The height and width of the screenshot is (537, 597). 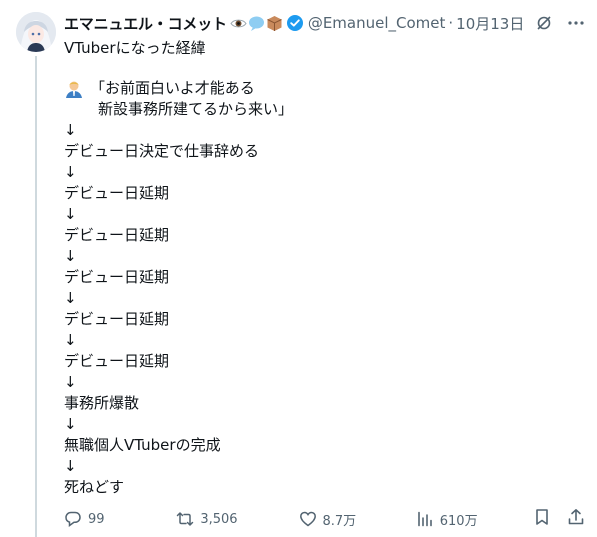 What do you see at coordinates (73, 519) in the screenshot?
I see `reply-icon` at bounding box center [73, 519].